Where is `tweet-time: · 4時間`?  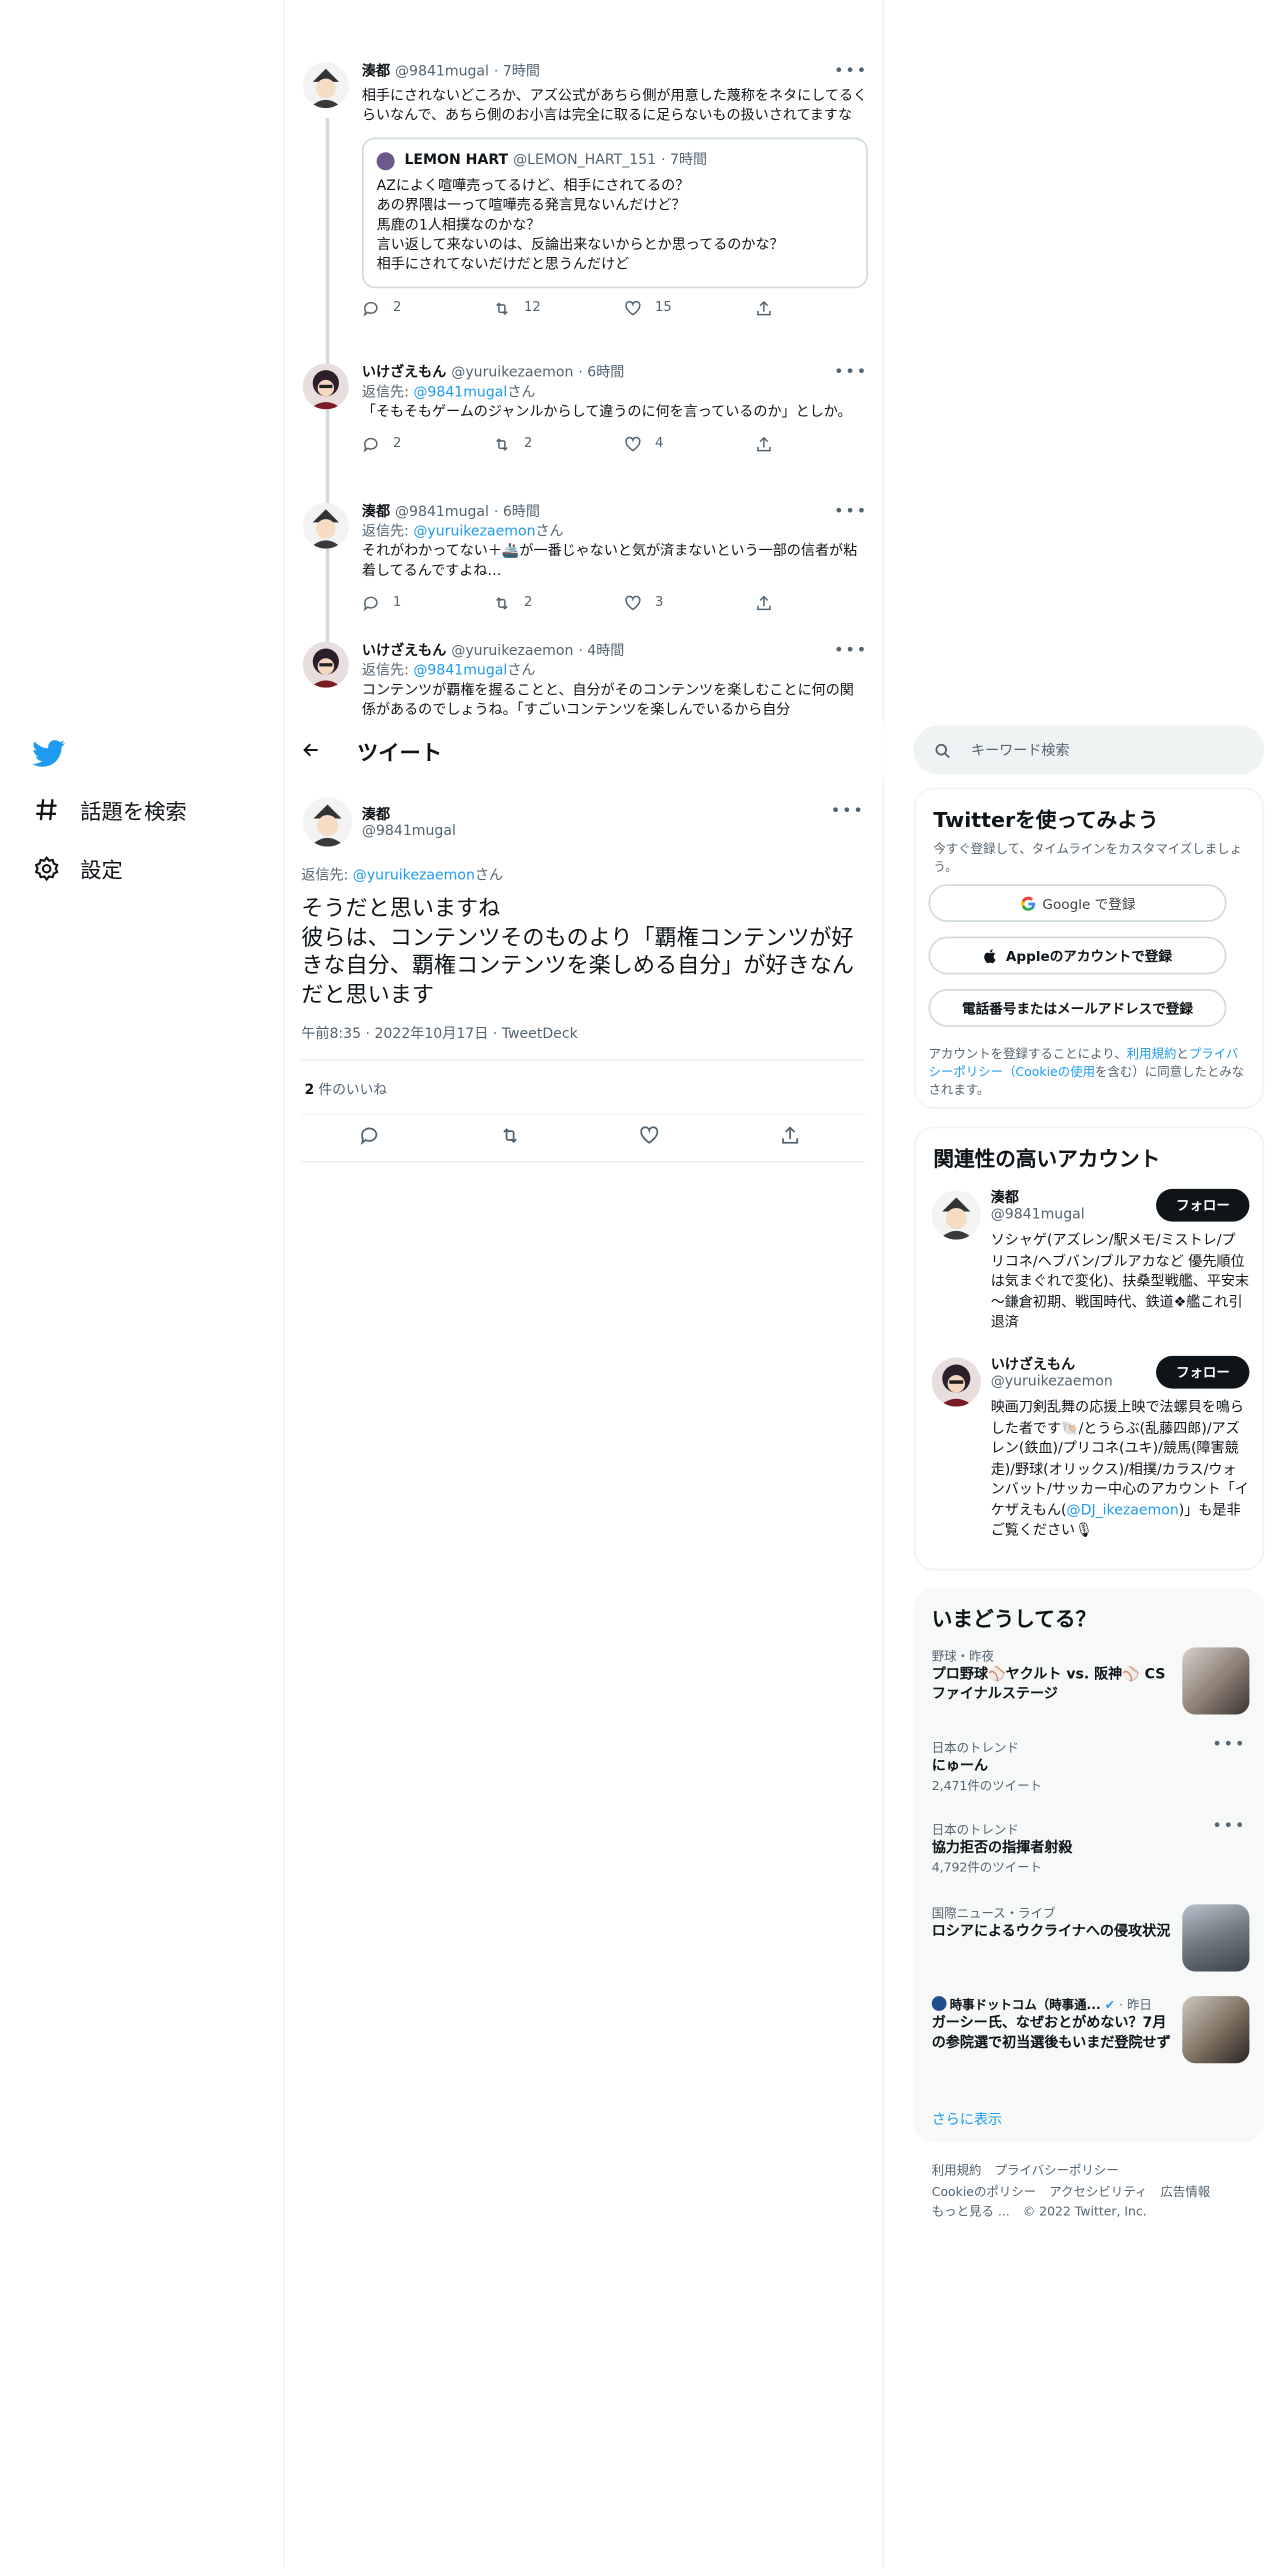 tweet-time: · 4時間 is located at coordinates (601, 652).